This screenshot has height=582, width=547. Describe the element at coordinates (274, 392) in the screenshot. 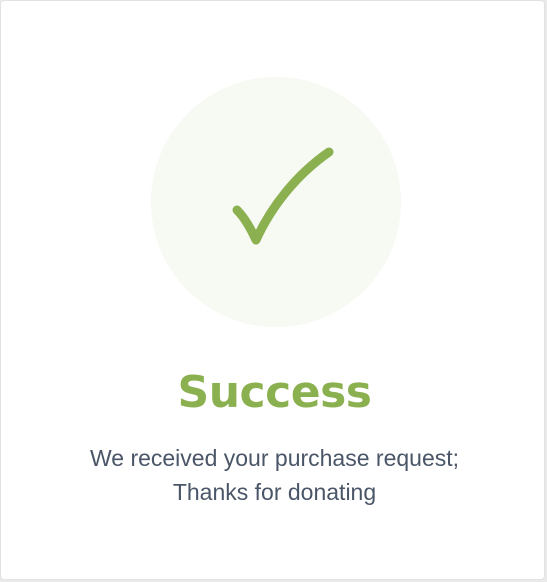

I see `success-title: Success` at that location.